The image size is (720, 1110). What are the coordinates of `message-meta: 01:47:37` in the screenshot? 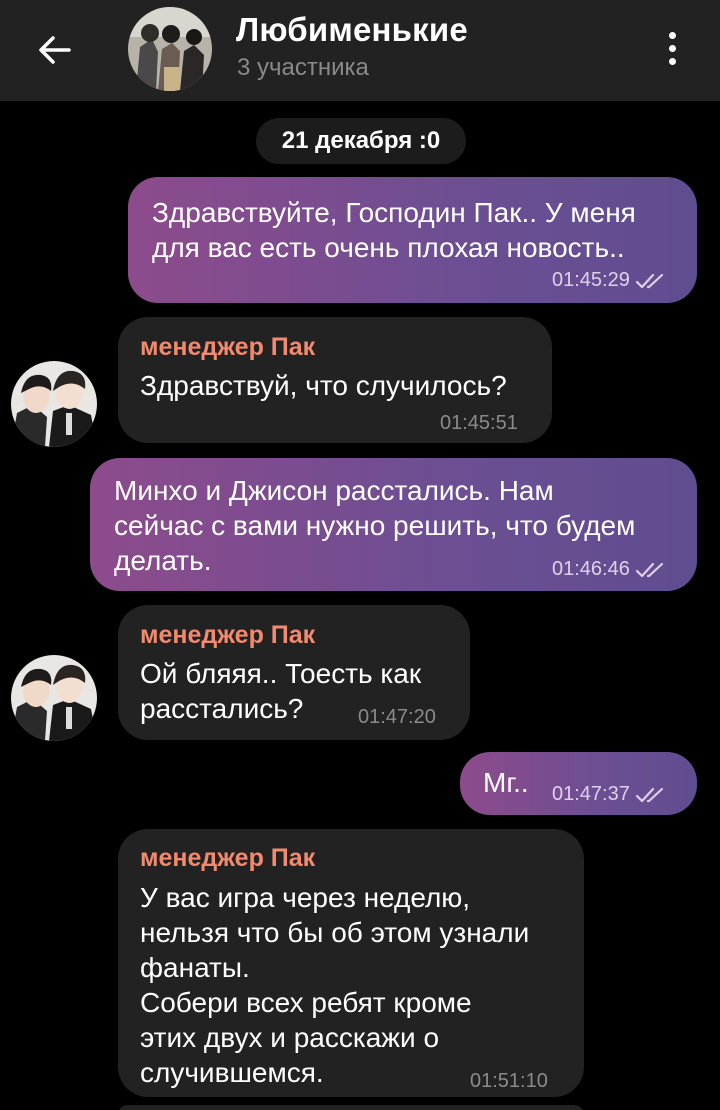 It's located at (610, 794).